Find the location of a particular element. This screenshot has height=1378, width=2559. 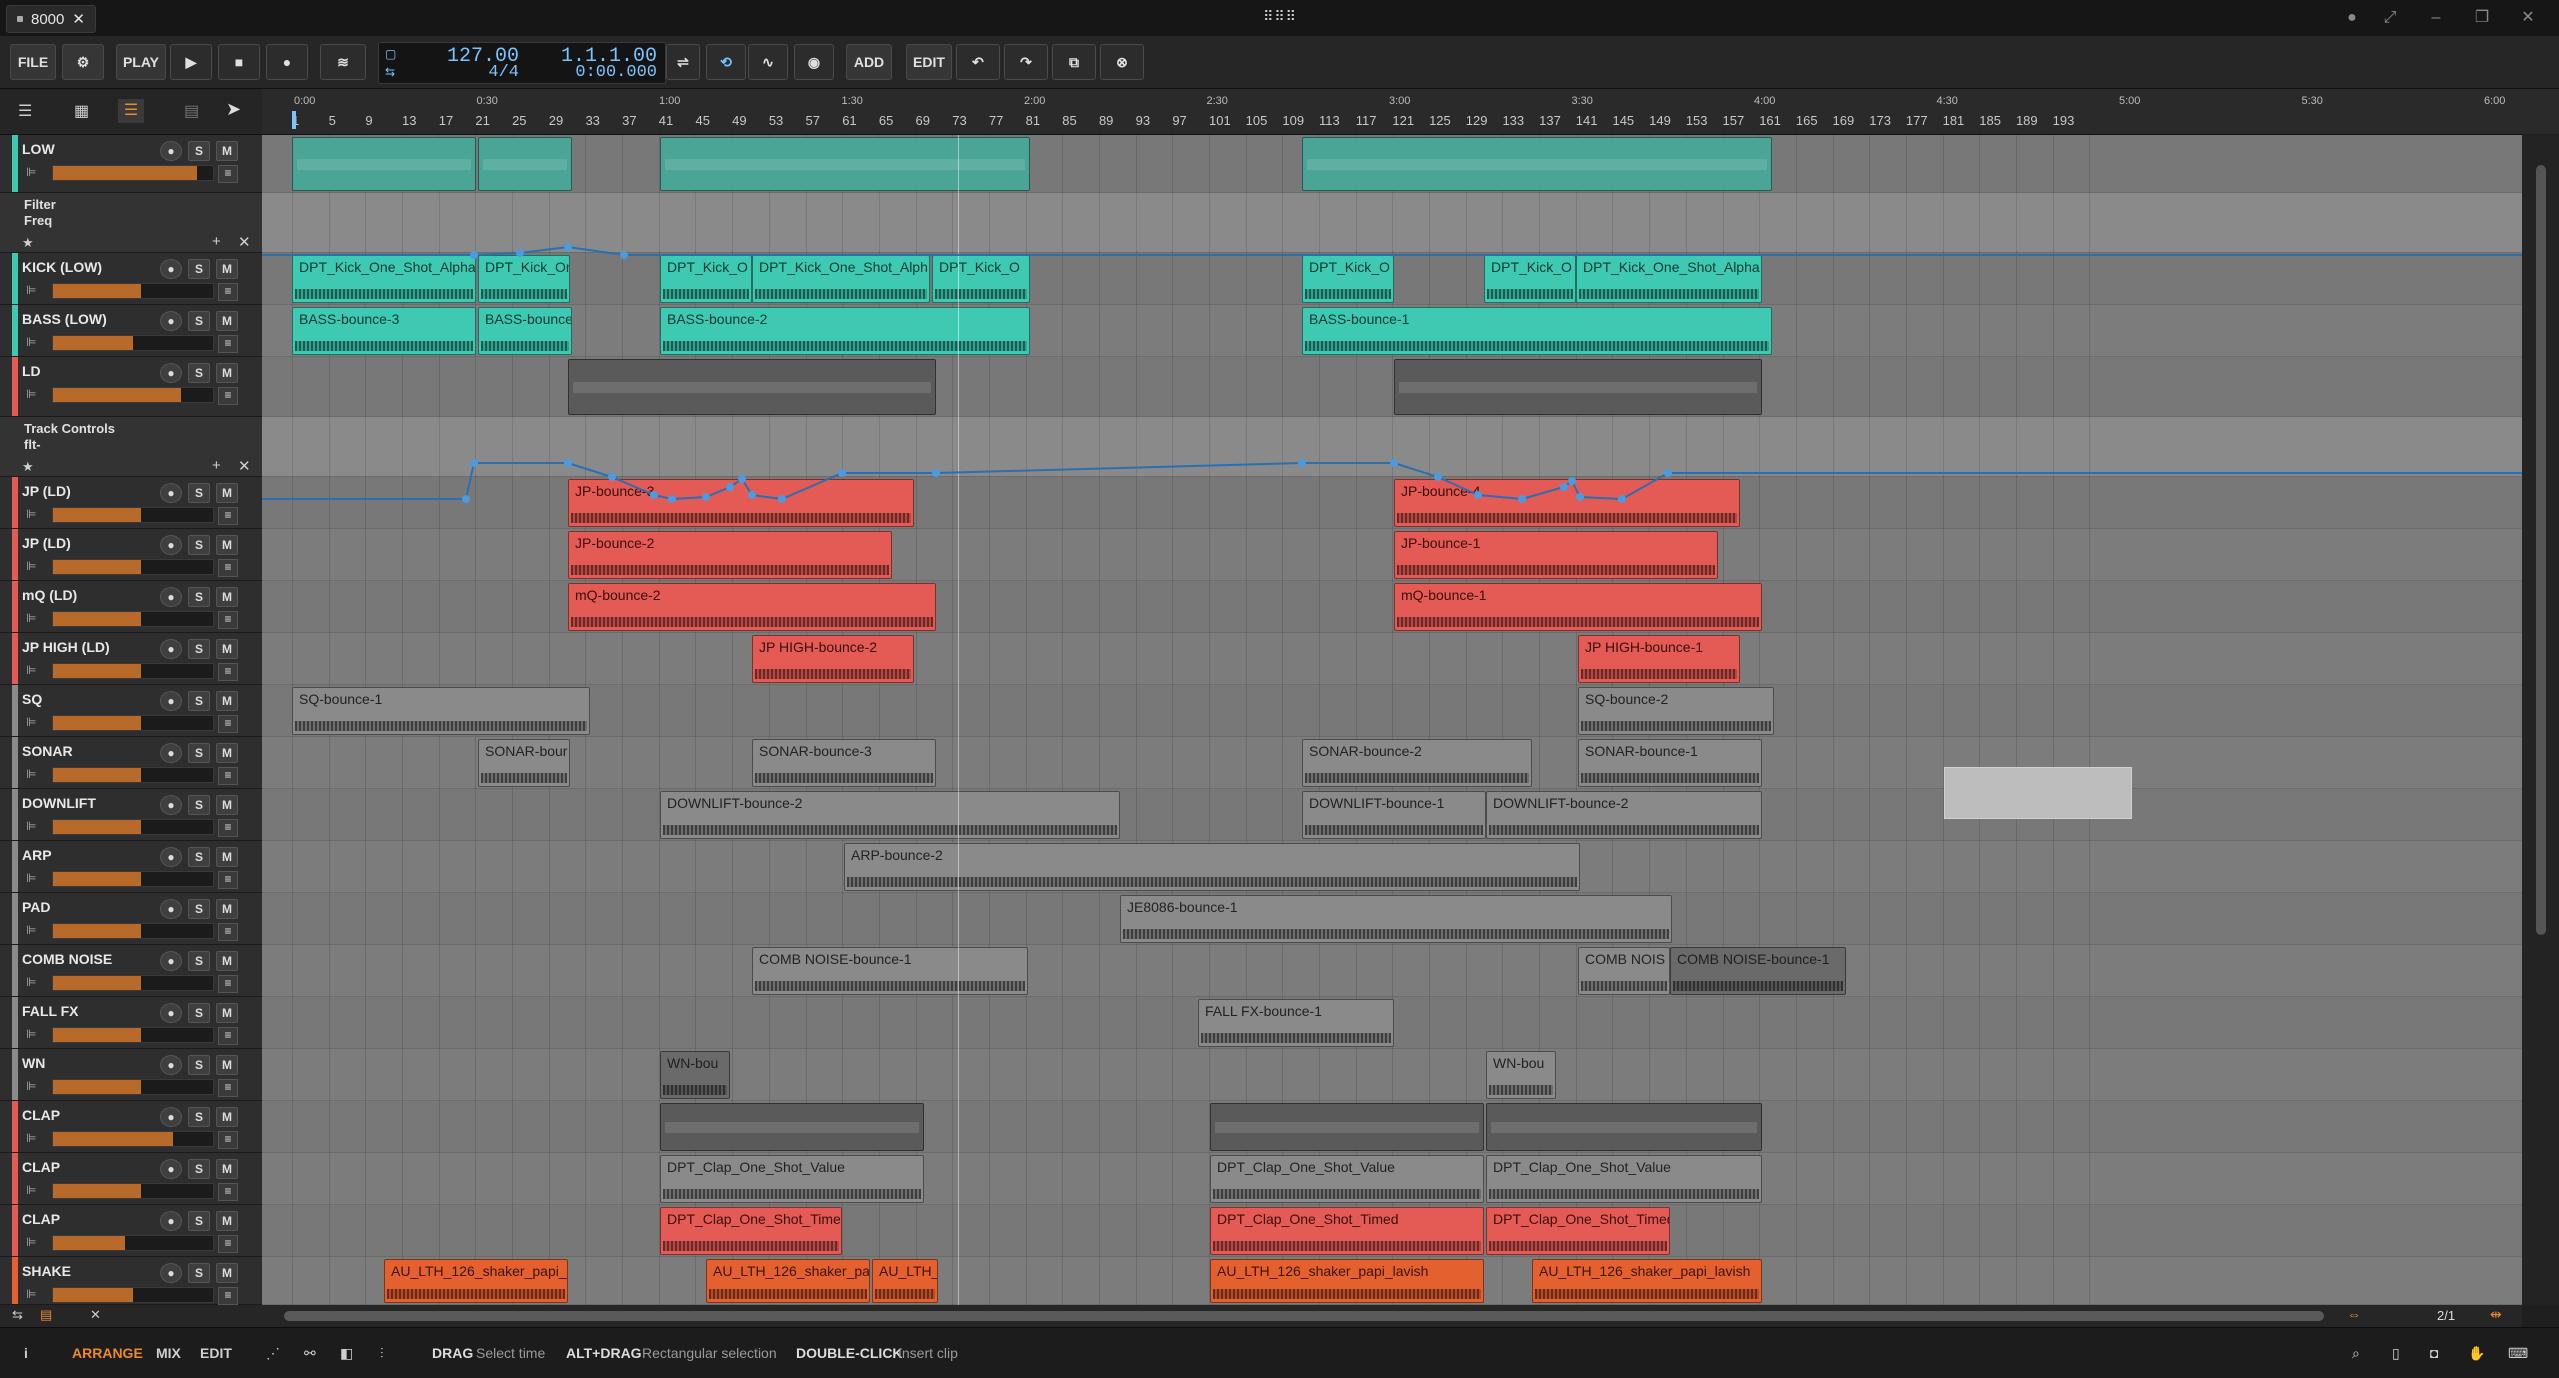

track-header: ARP ● S M ⊫ ≡ is located at coordinates (131, 867).